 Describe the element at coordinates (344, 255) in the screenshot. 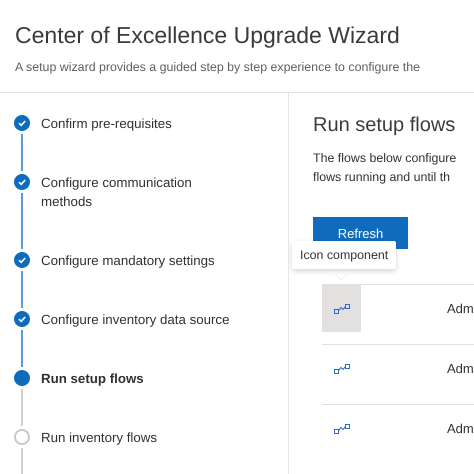

I see `tooltip: Icon component` at that location.